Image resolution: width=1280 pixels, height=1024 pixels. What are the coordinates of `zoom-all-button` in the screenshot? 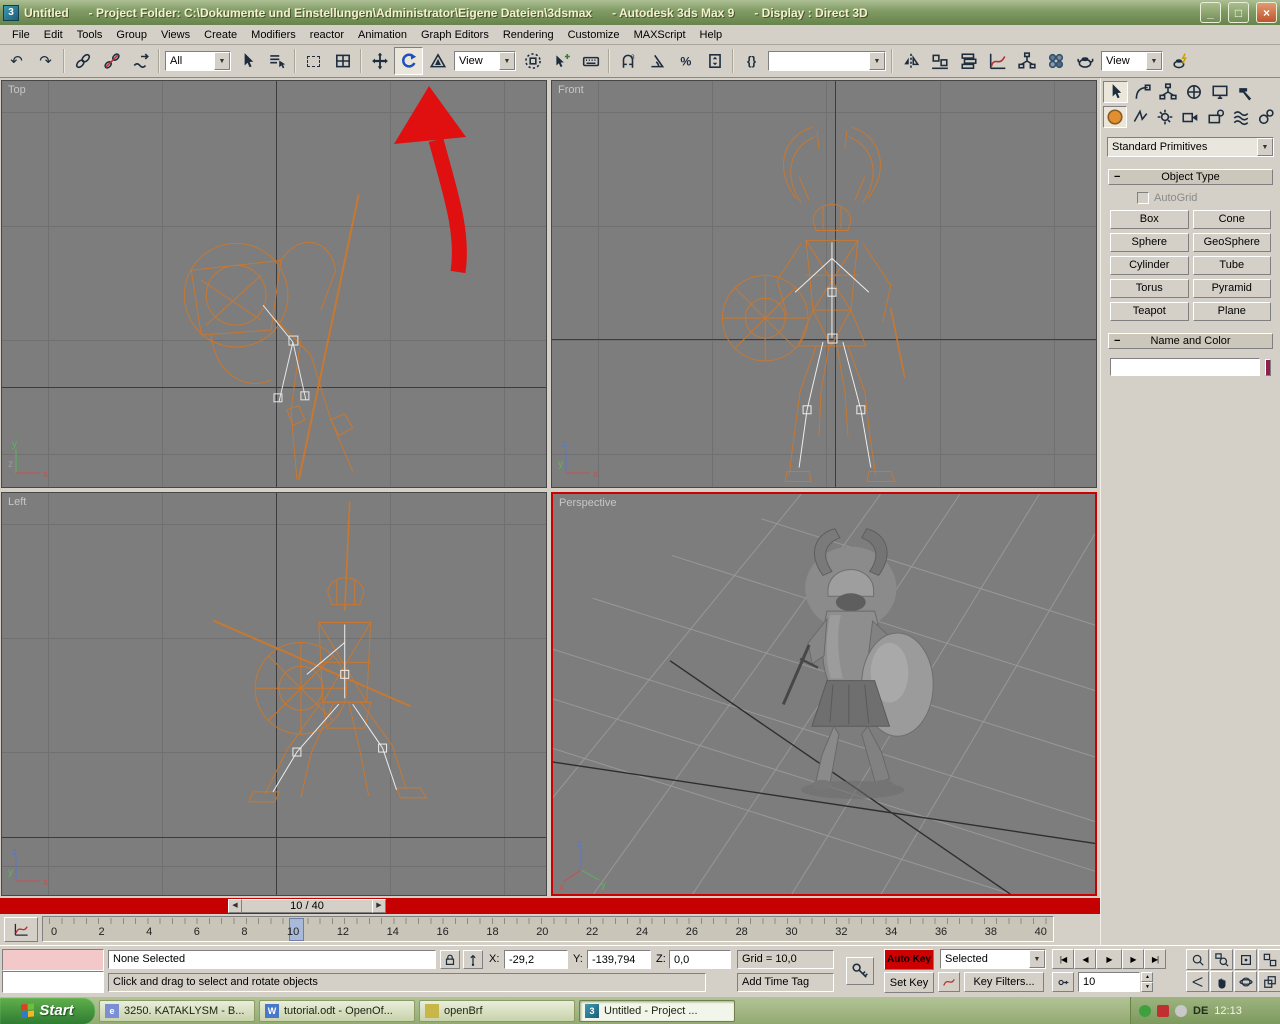 It's located at (1221, 959).